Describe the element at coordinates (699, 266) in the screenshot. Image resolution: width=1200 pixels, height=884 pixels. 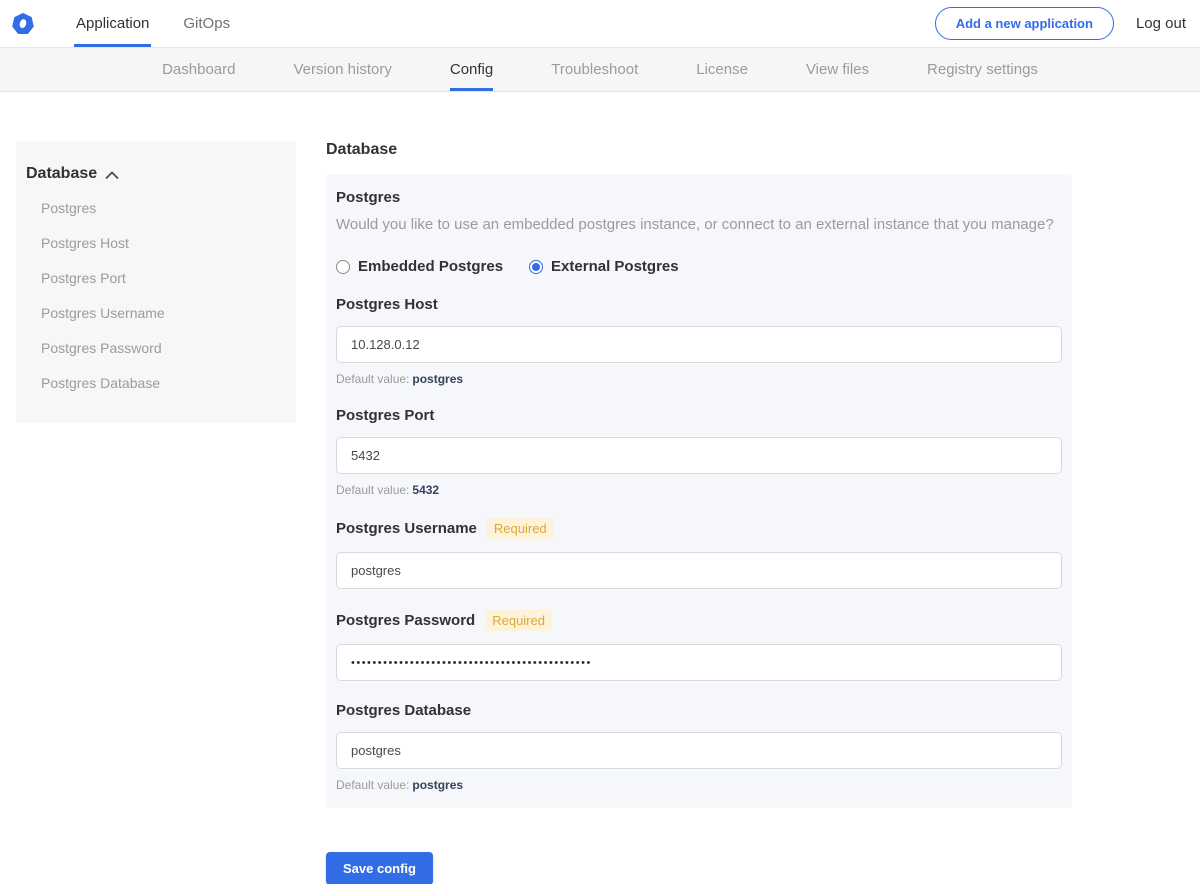
I see `postgres-radio-group: Embedded Postgres External Postgres` at that location.